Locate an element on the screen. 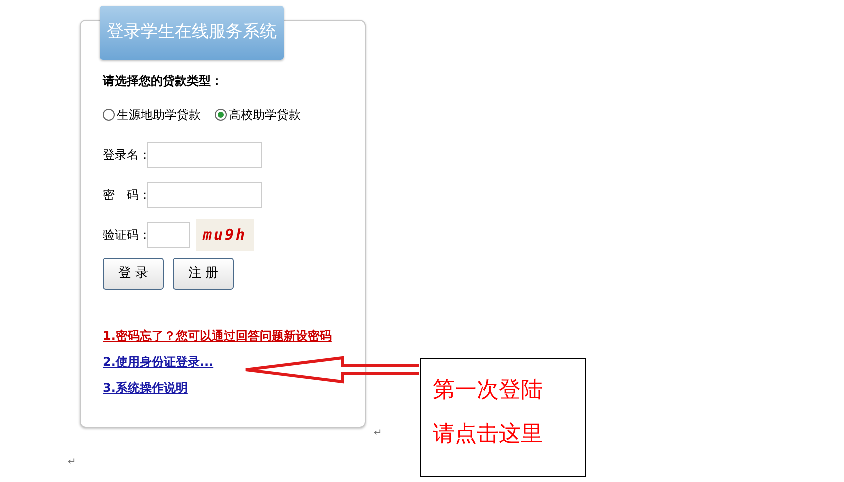 The image size is (844, 482). radio-label: 生源地助学贷款 is located at coordinates (159, 115).